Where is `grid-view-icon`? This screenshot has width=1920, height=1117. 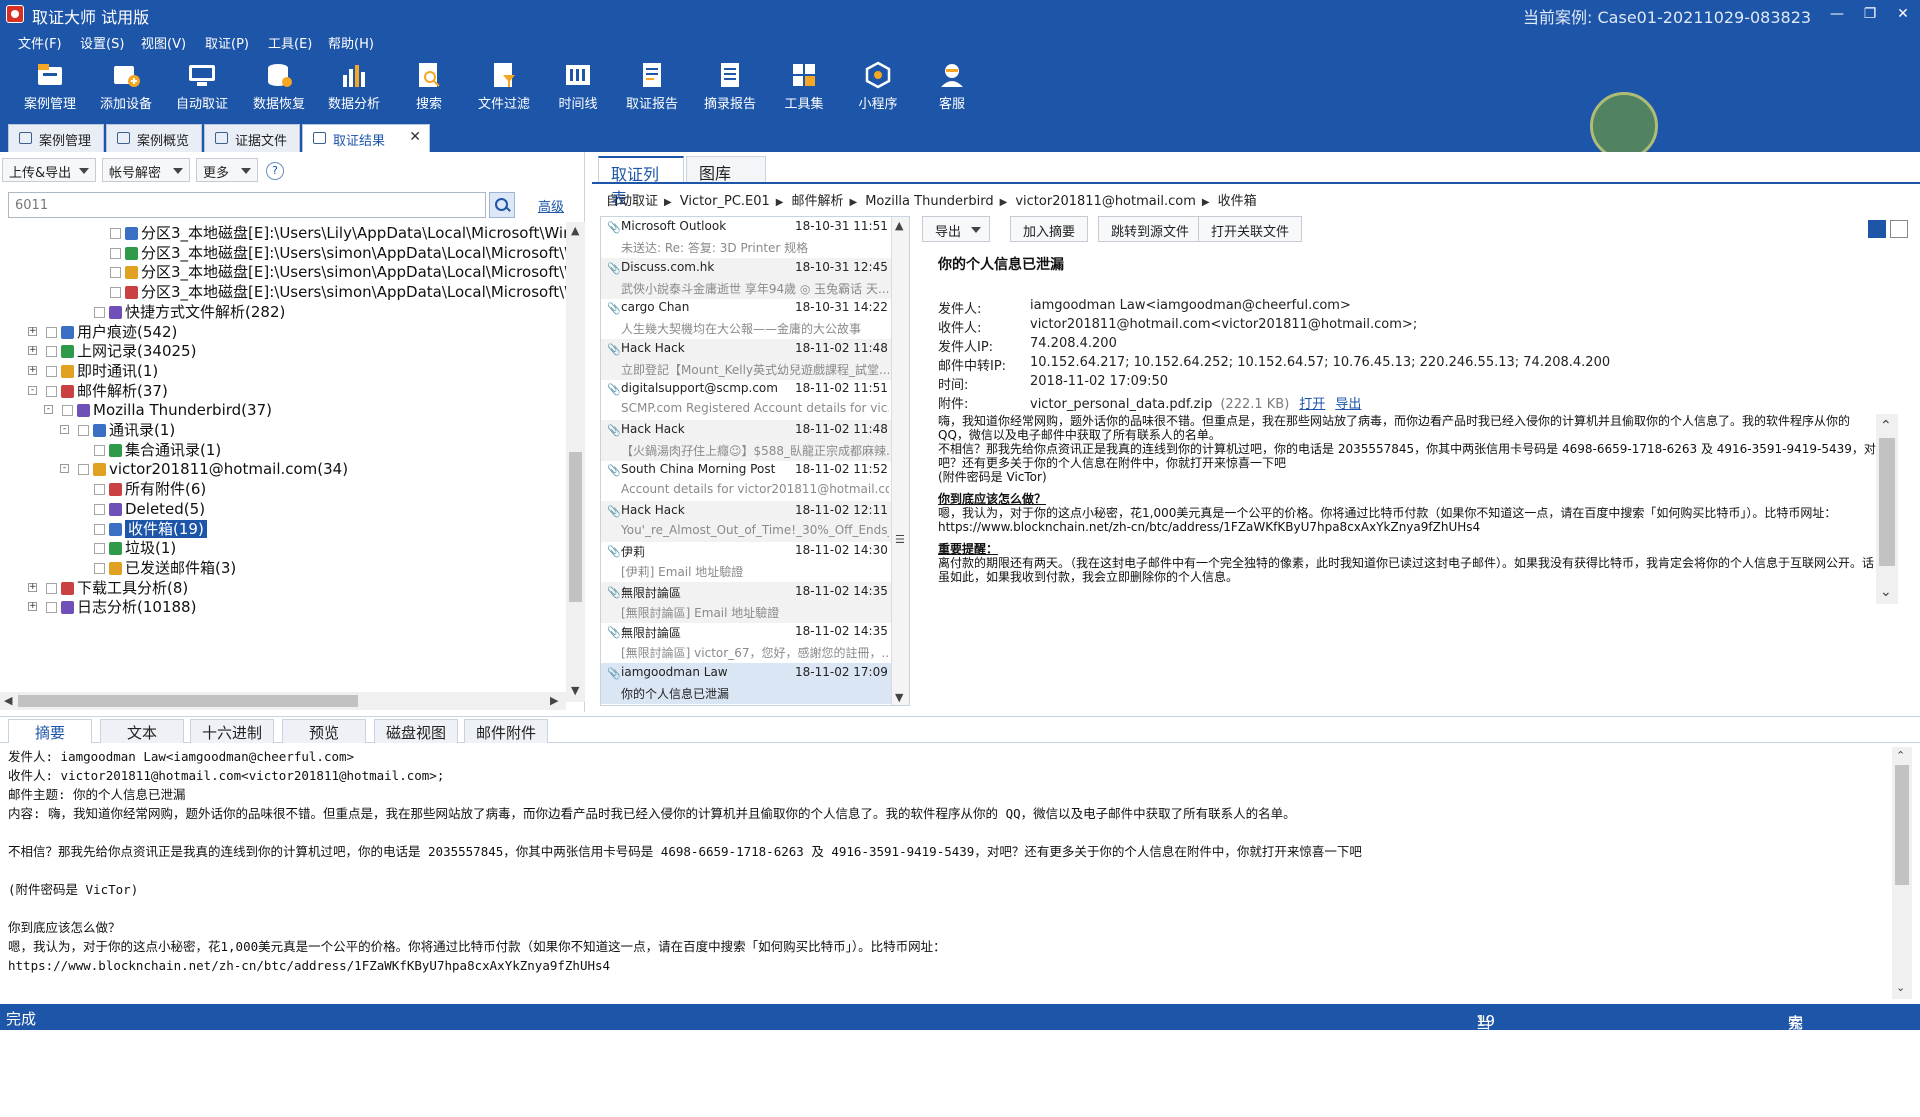
grid-view-icon is located at coordinates (1877, 229).